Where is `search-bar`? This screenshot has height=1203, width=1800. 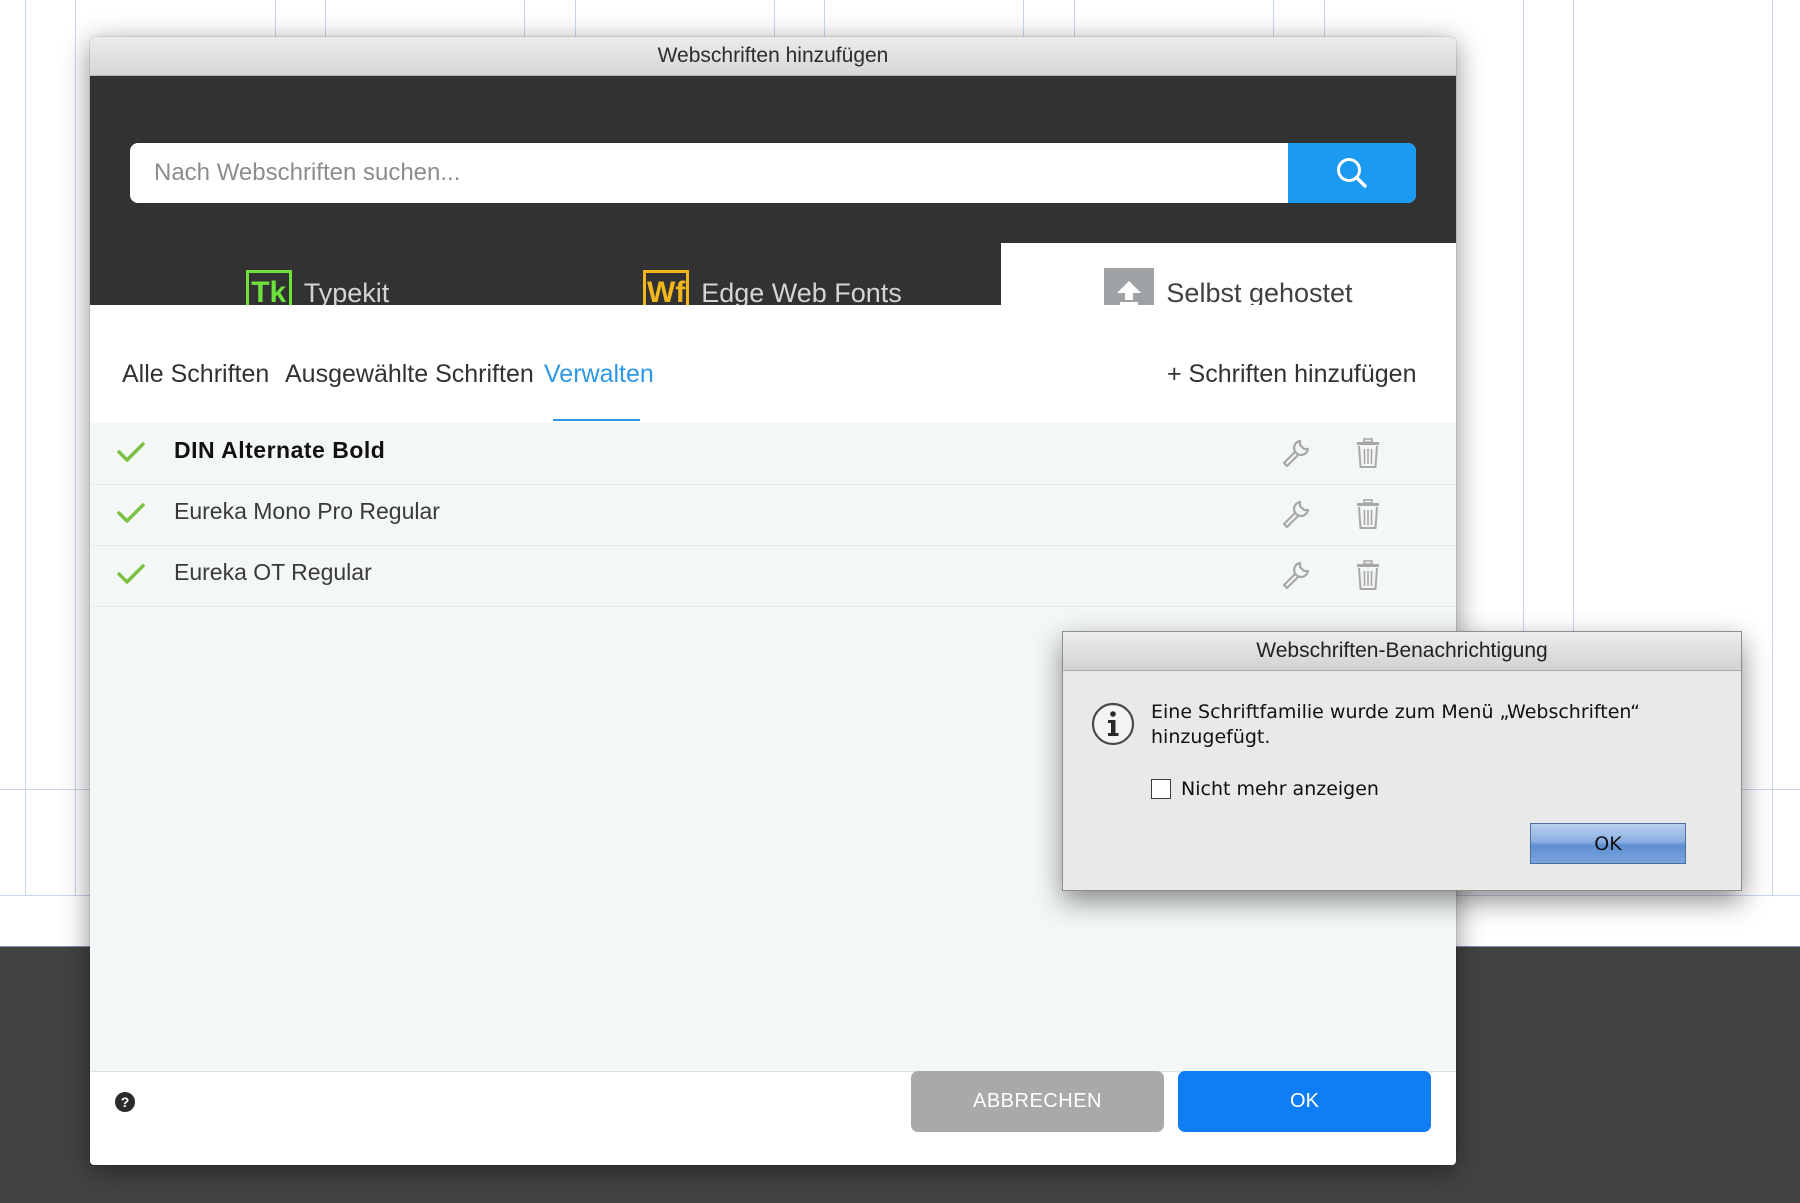 search-bar is located at coordinates (773, 173).